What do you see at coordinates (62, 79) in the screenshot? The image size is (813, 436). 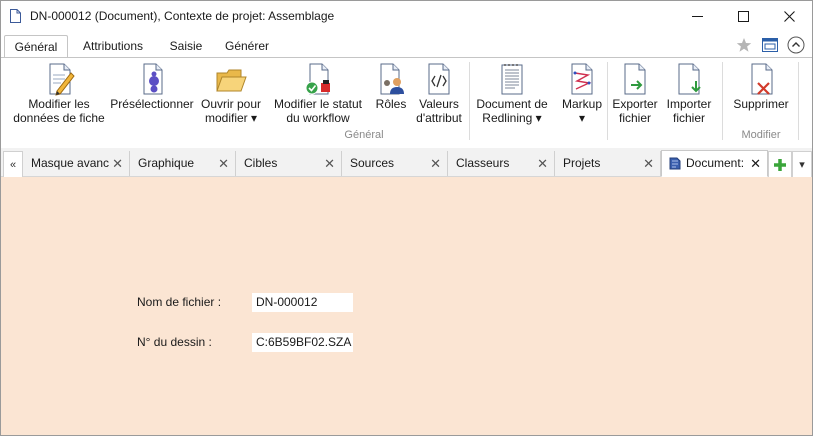 I see `edit-record-icon` at bounding box center [62, 79].